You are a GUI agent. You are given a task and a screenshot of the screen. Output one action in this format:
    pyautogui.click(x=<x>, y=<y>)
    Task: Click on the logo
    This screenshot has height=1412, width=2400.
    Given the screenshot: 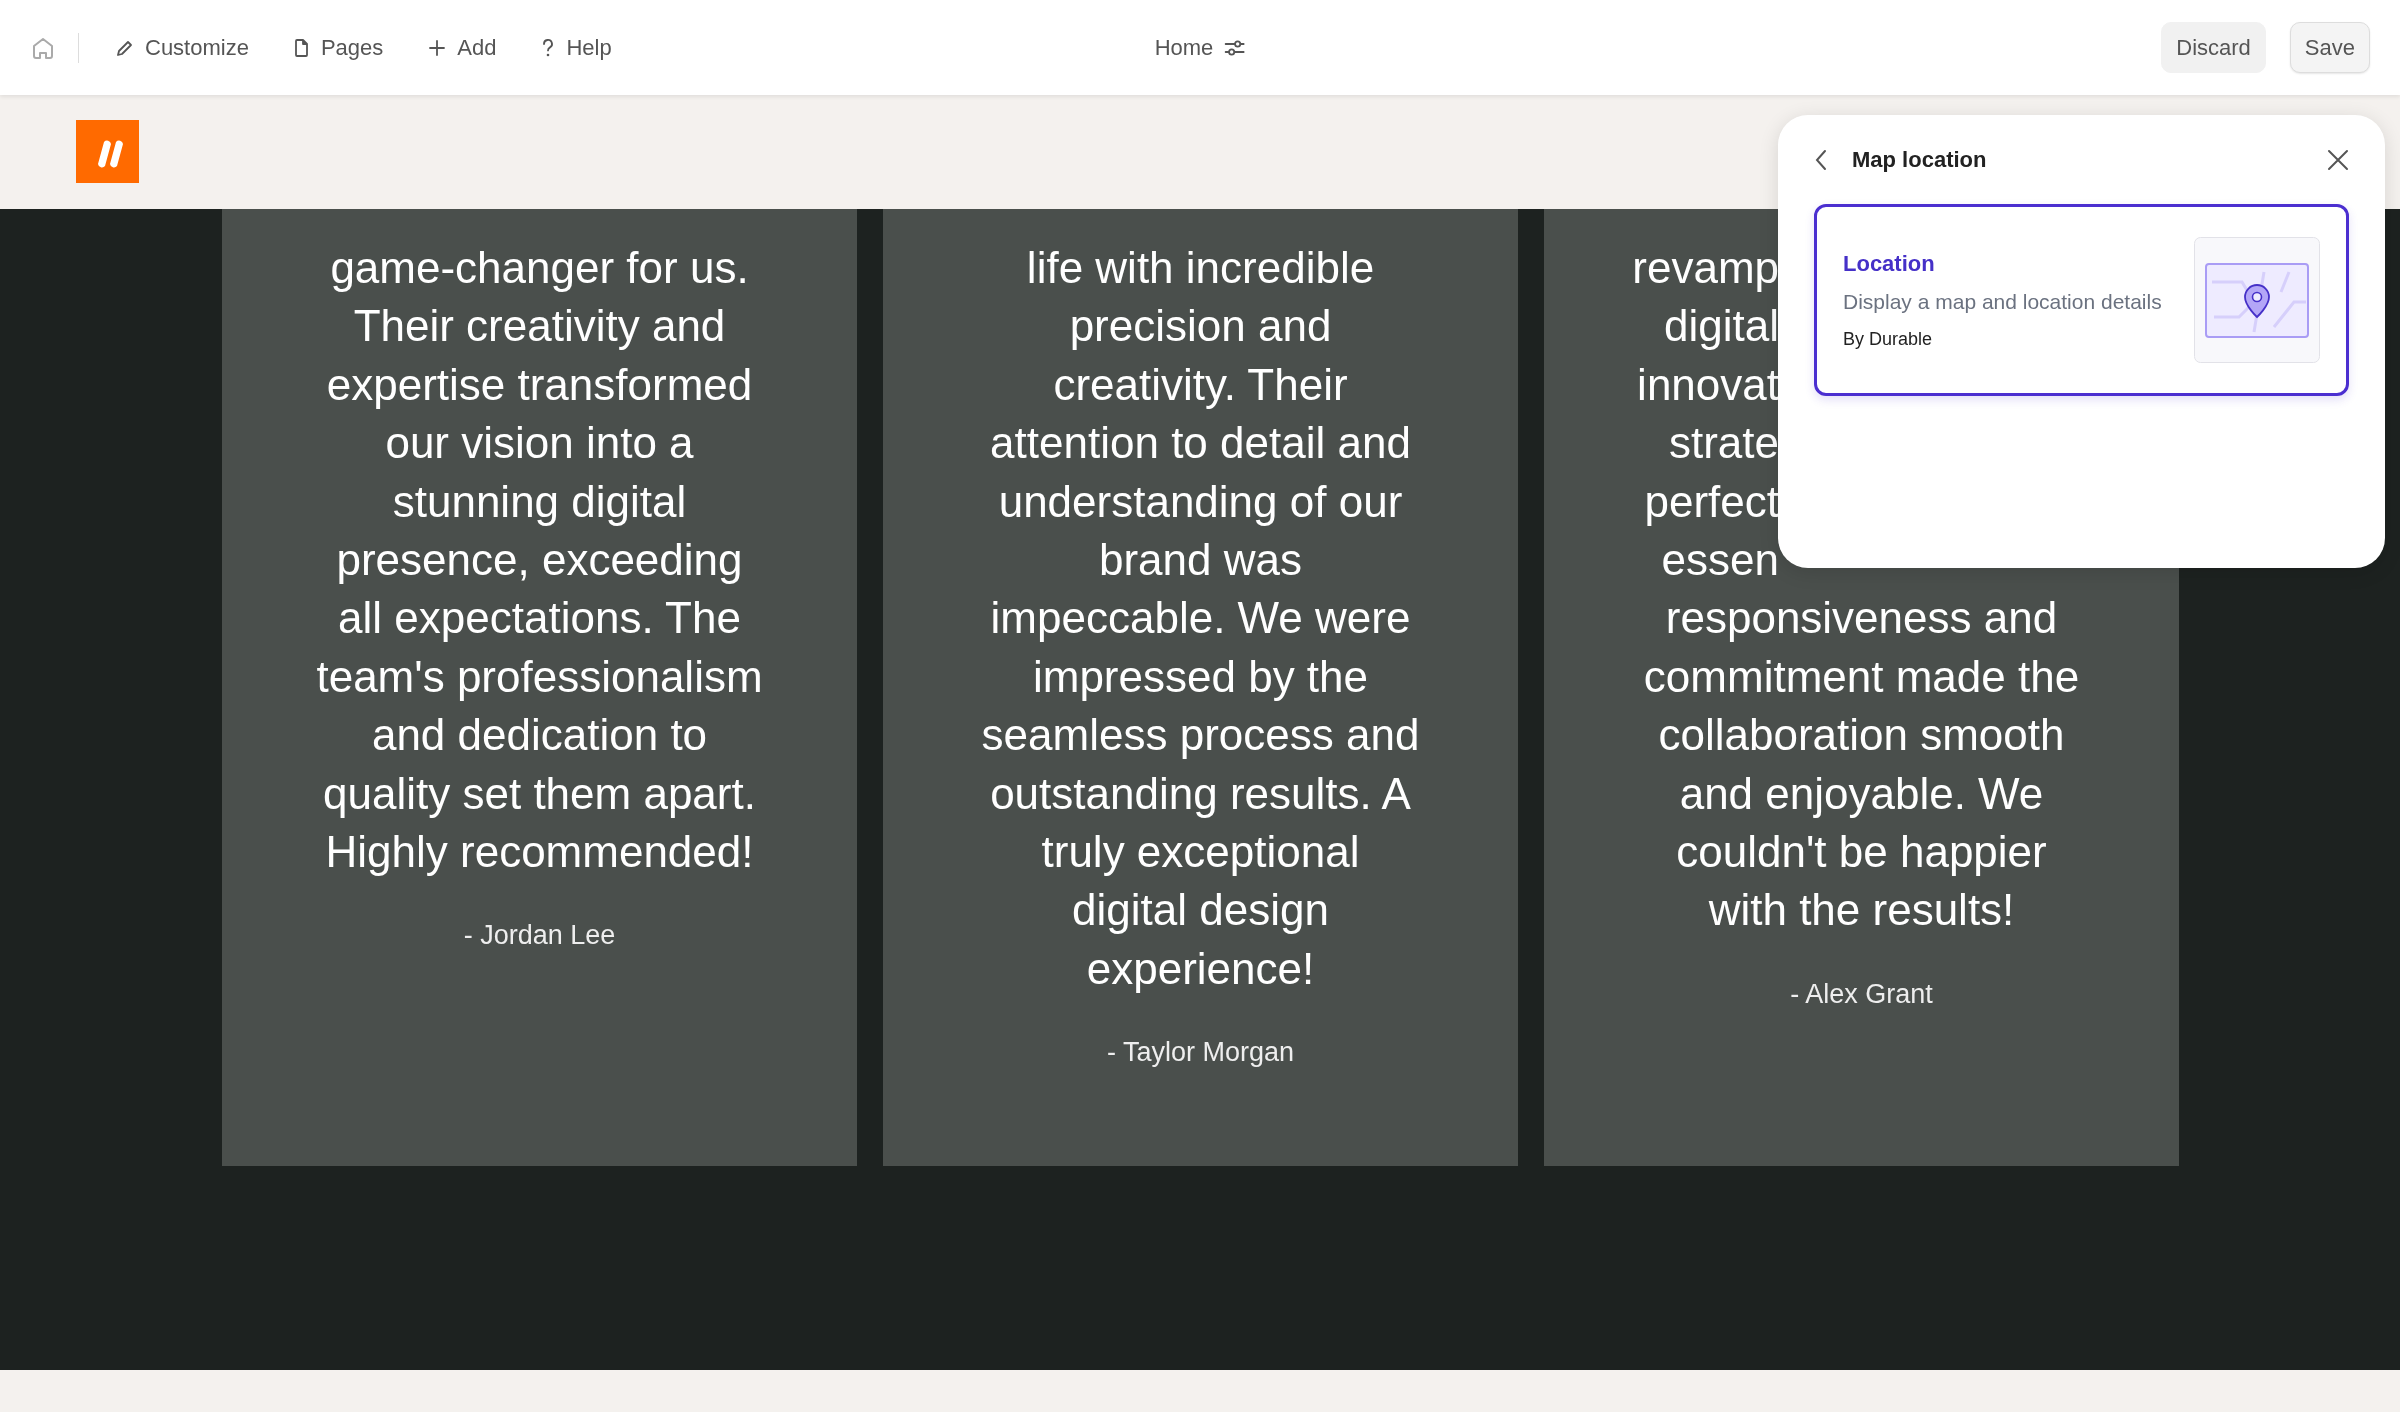 What is the action you would take?
    pyautogui.click(x=107, y=151)
    